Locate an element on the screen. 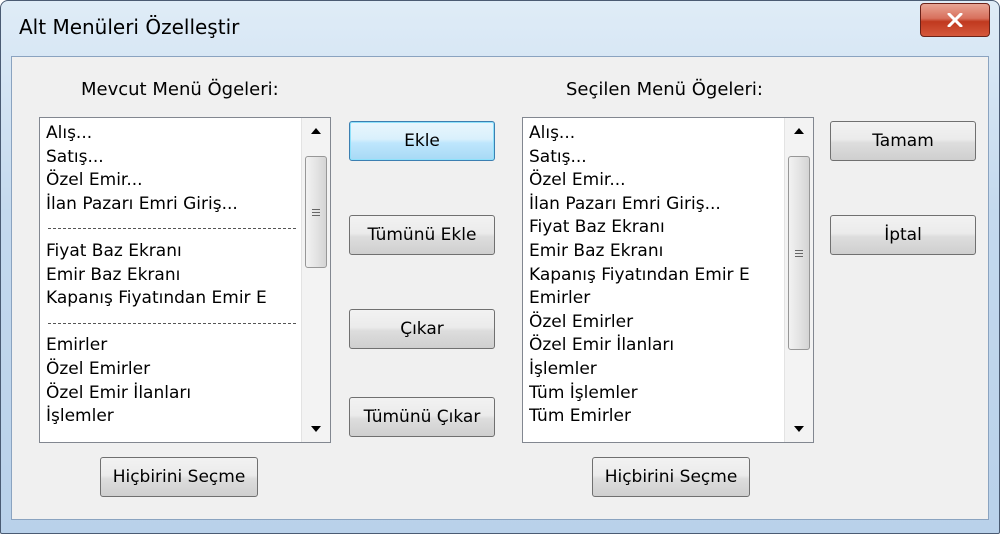 The height and width of the screenshot is (534, 1000). available-items-label: Mevcut Menü Ögeleri: is located at coordinates (180, 89).